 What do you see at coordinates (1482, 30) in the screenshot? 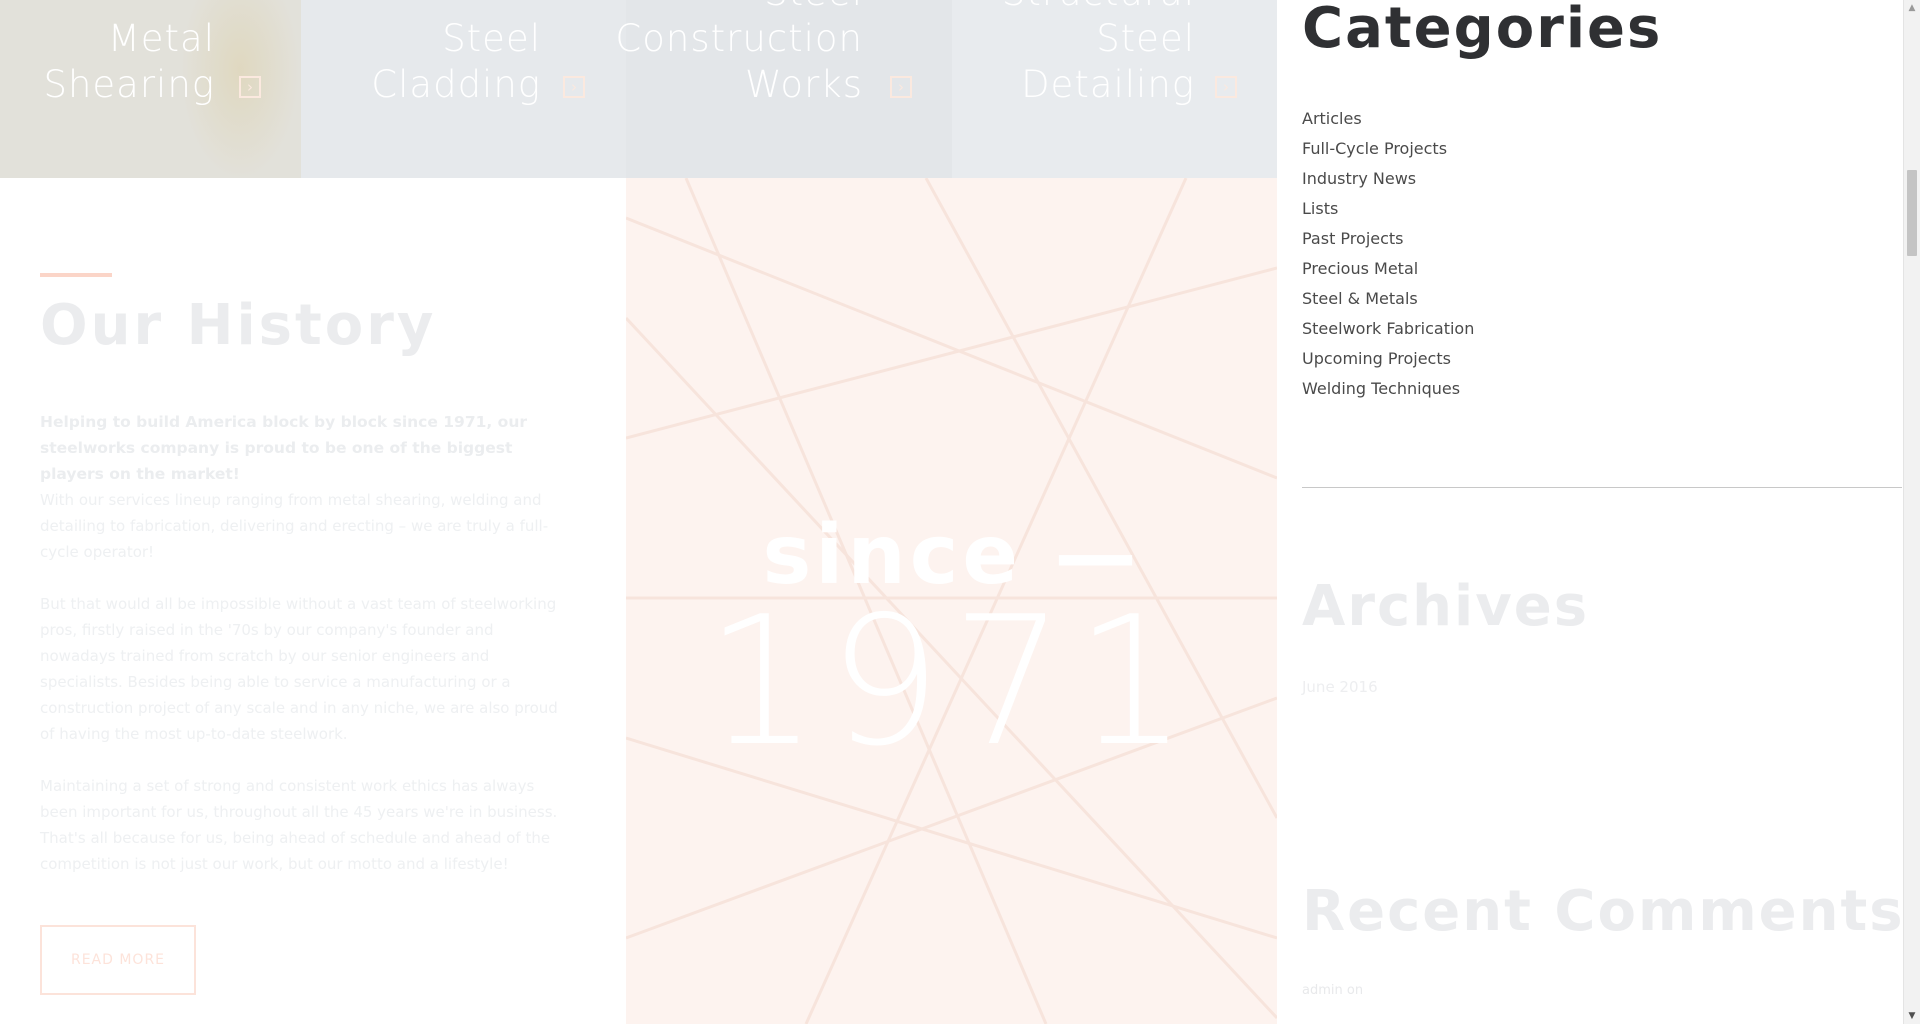
I see `categories-title: Categories` at bounding box center [1482, 30].